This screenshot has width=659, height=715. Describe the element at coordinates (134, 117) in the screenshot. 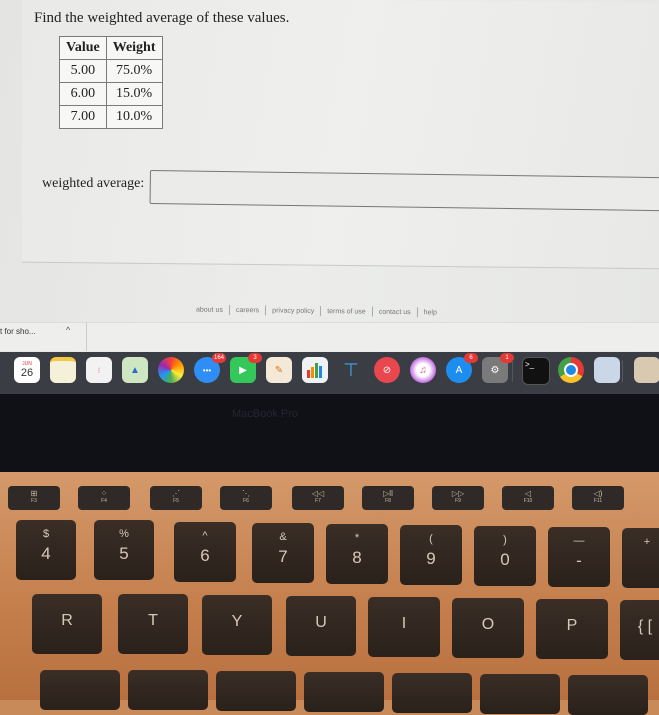

I see `cell-weight: 10.0%` at that location.